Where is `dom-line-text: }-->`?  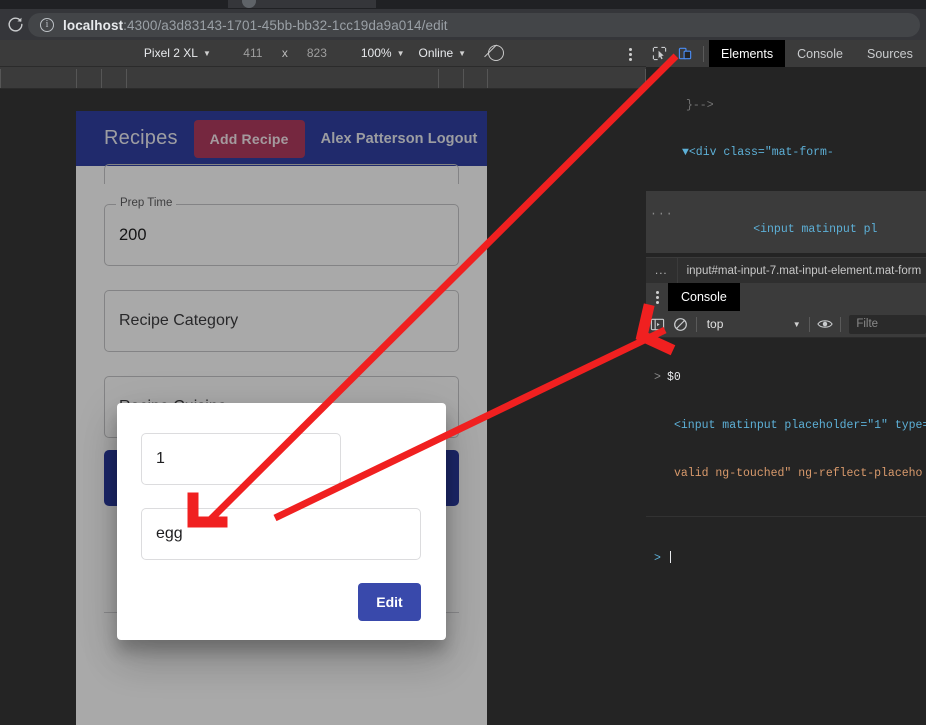 dom-line-text: }--> is located at coordinates (700, 105).